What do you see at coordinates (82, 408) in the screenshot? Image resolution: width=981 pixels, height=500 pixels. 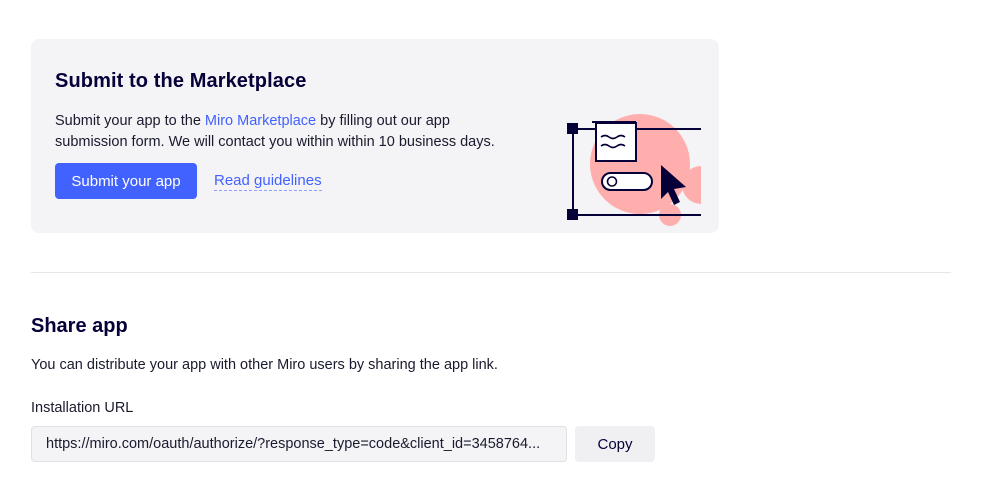 I see `installation-url-label: Installation URL` at bounding box center [82, 408].